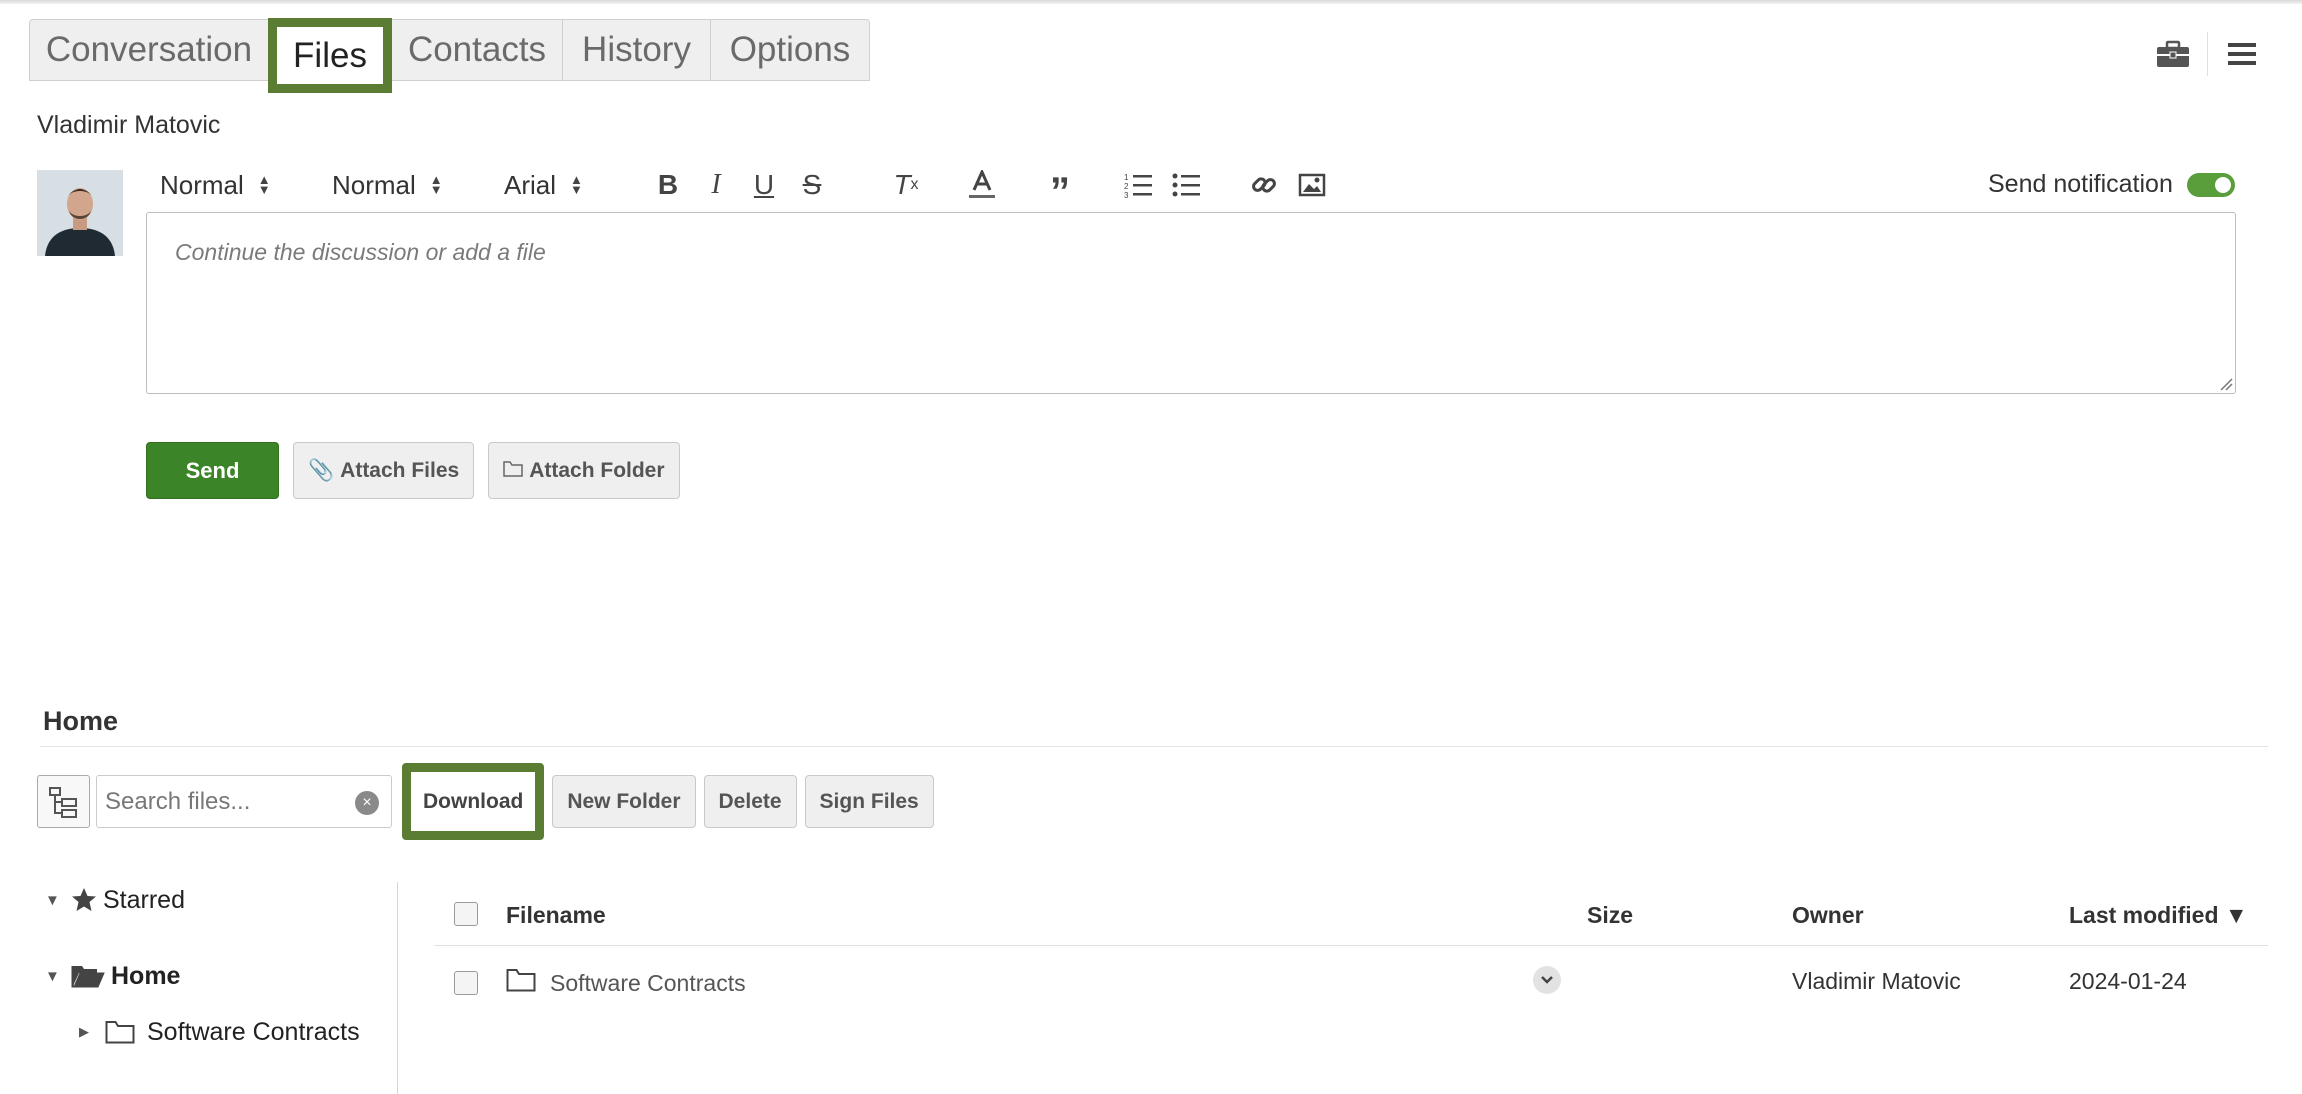 This screenshot has height=1094, width=2302. What do you see at coordinates (212, 470) in the screenshot?
I see `send-button: Send` at bounding box center [212, 470].